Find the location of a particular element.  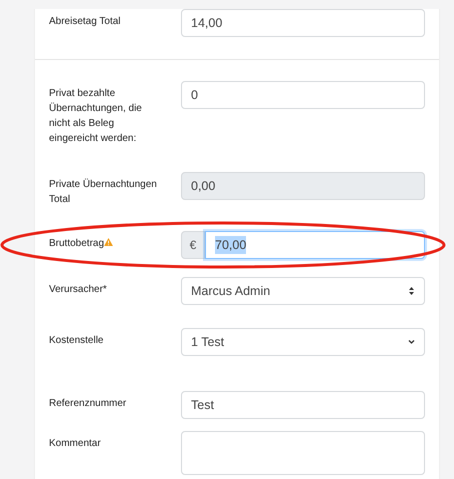

text-field: Test is located at coordinates (303, 405).